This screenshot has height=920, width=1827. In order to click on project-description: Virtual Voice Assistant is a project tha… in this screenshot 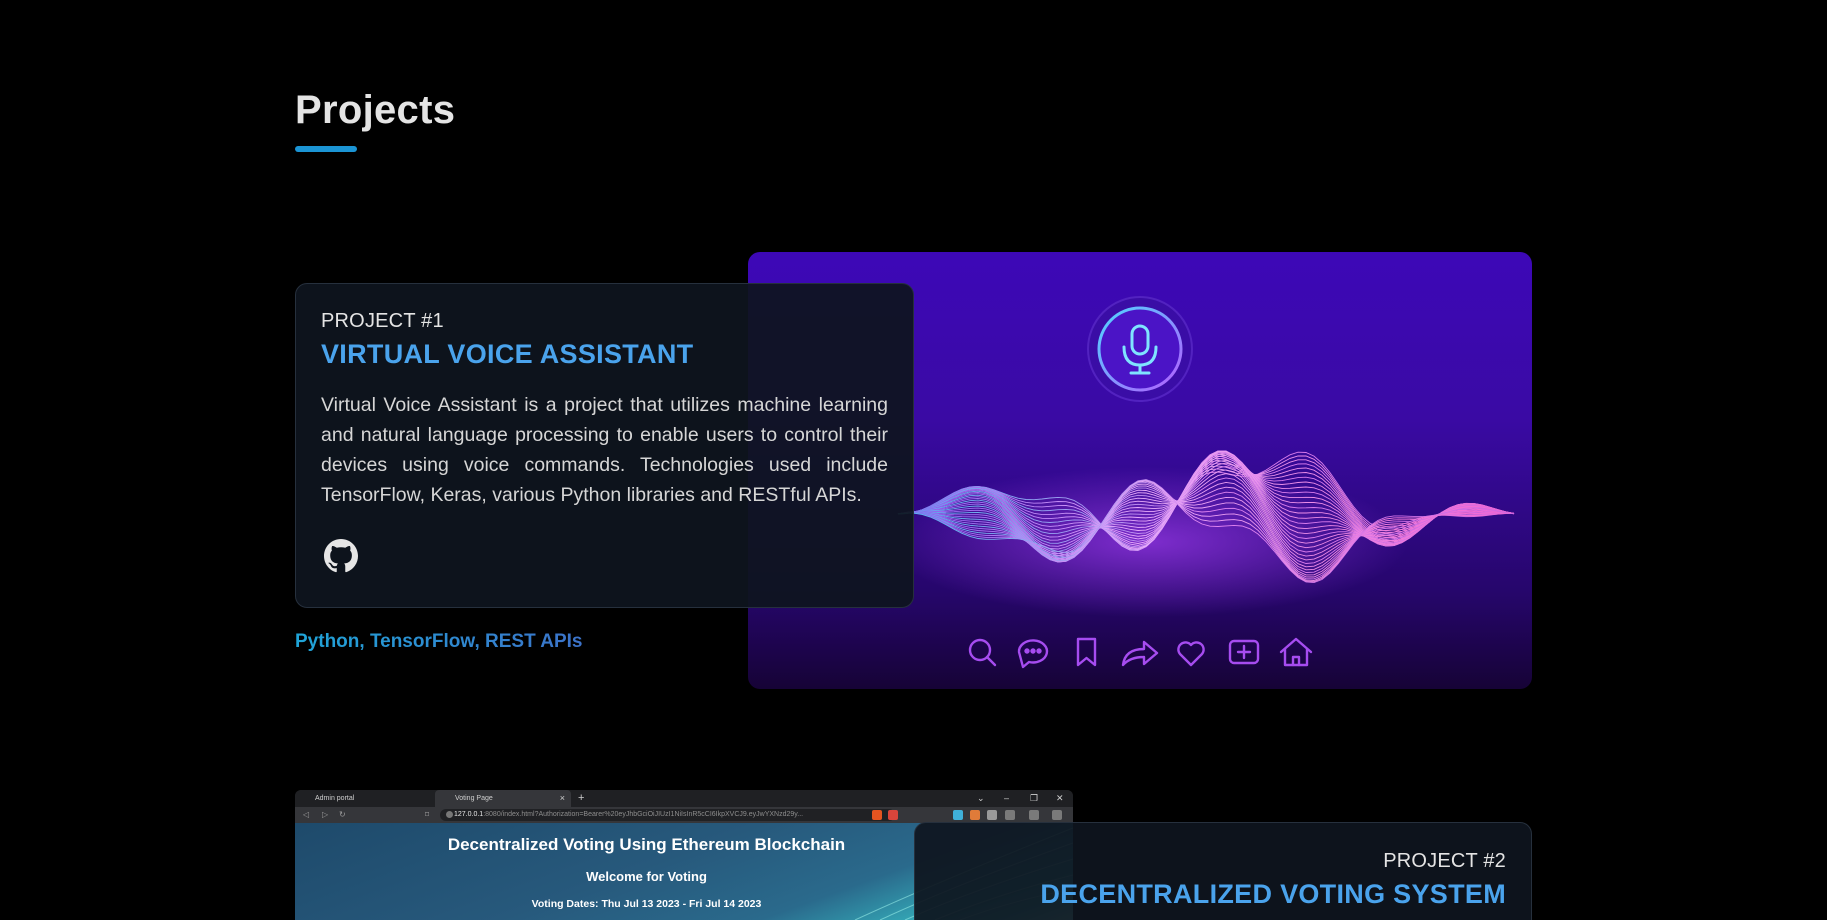, I will do `click(604, 450)`.